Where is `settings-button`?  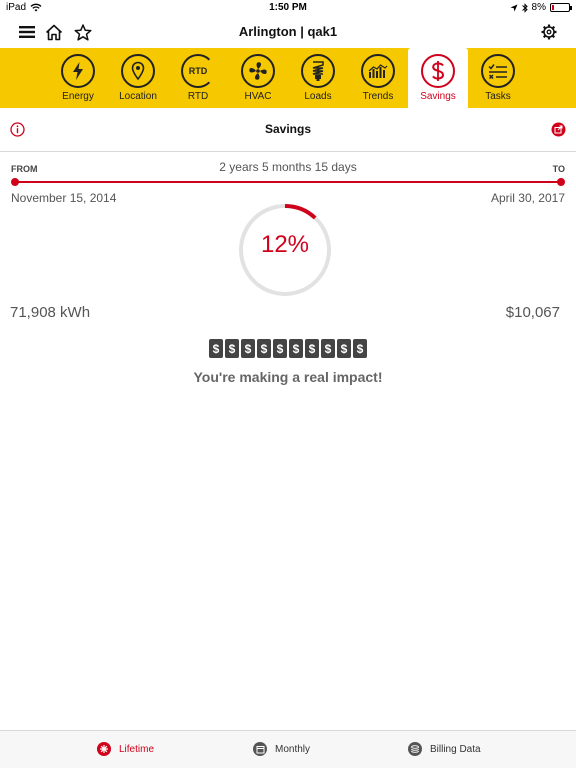
settings-button is located at coordinates (549, 32).